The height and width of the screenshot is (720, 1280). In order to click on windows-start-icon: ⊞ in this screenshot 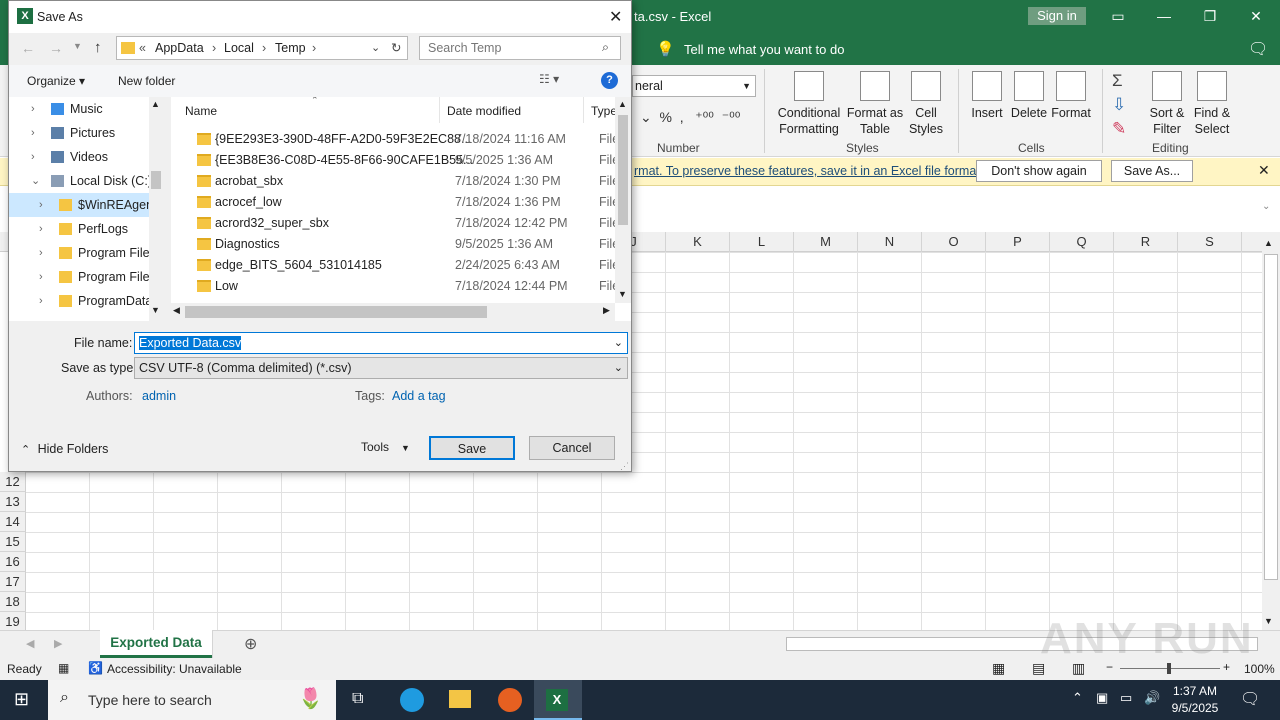, I will do `click(21, 699)`.